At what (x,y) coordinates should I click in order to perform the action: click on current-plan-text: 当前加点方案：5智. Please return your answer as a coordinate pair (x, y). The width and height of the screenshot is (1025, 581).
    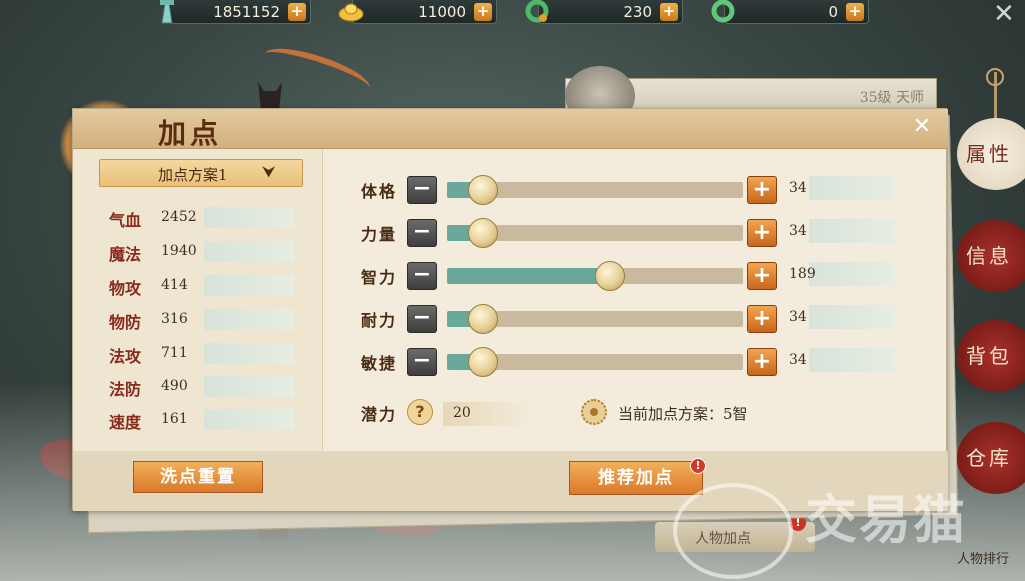
    Looking at the image, I should click on (683, 414).